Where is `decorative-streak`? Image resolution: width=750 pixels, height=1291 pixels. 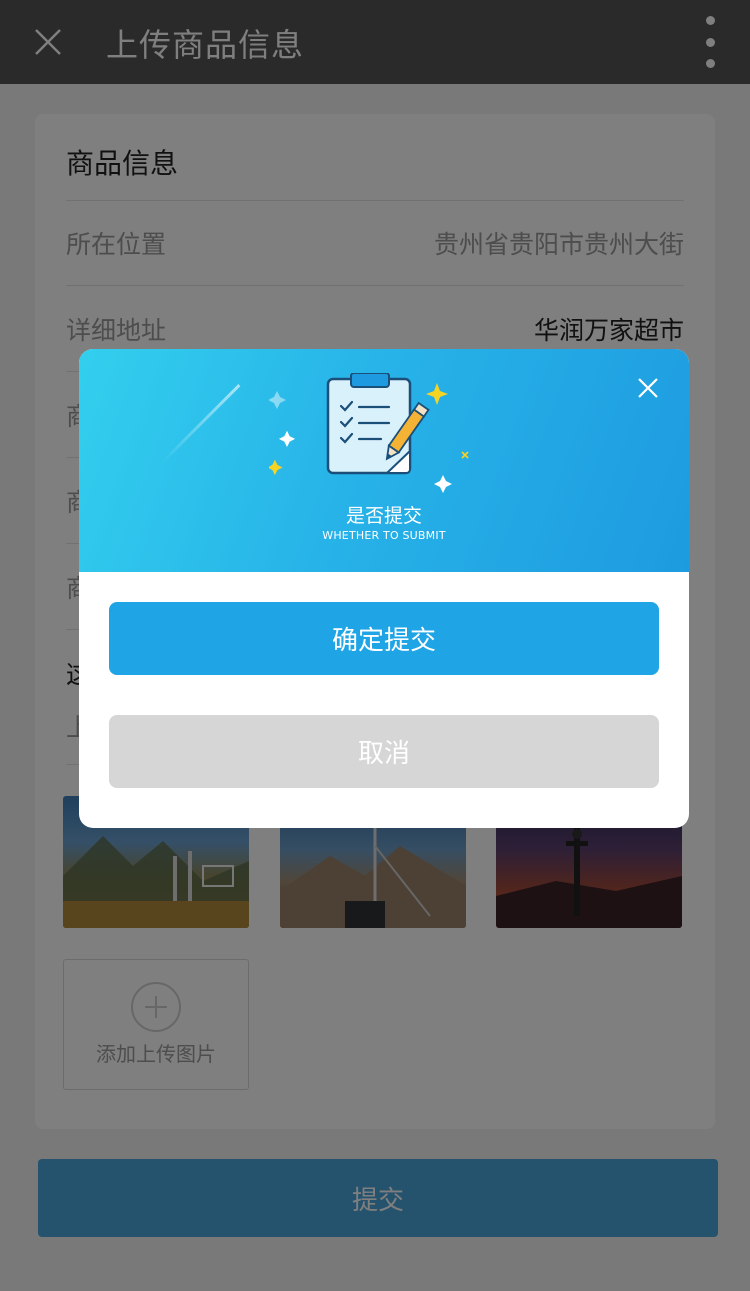
decorative-streak is located at coordinates (200, 424).